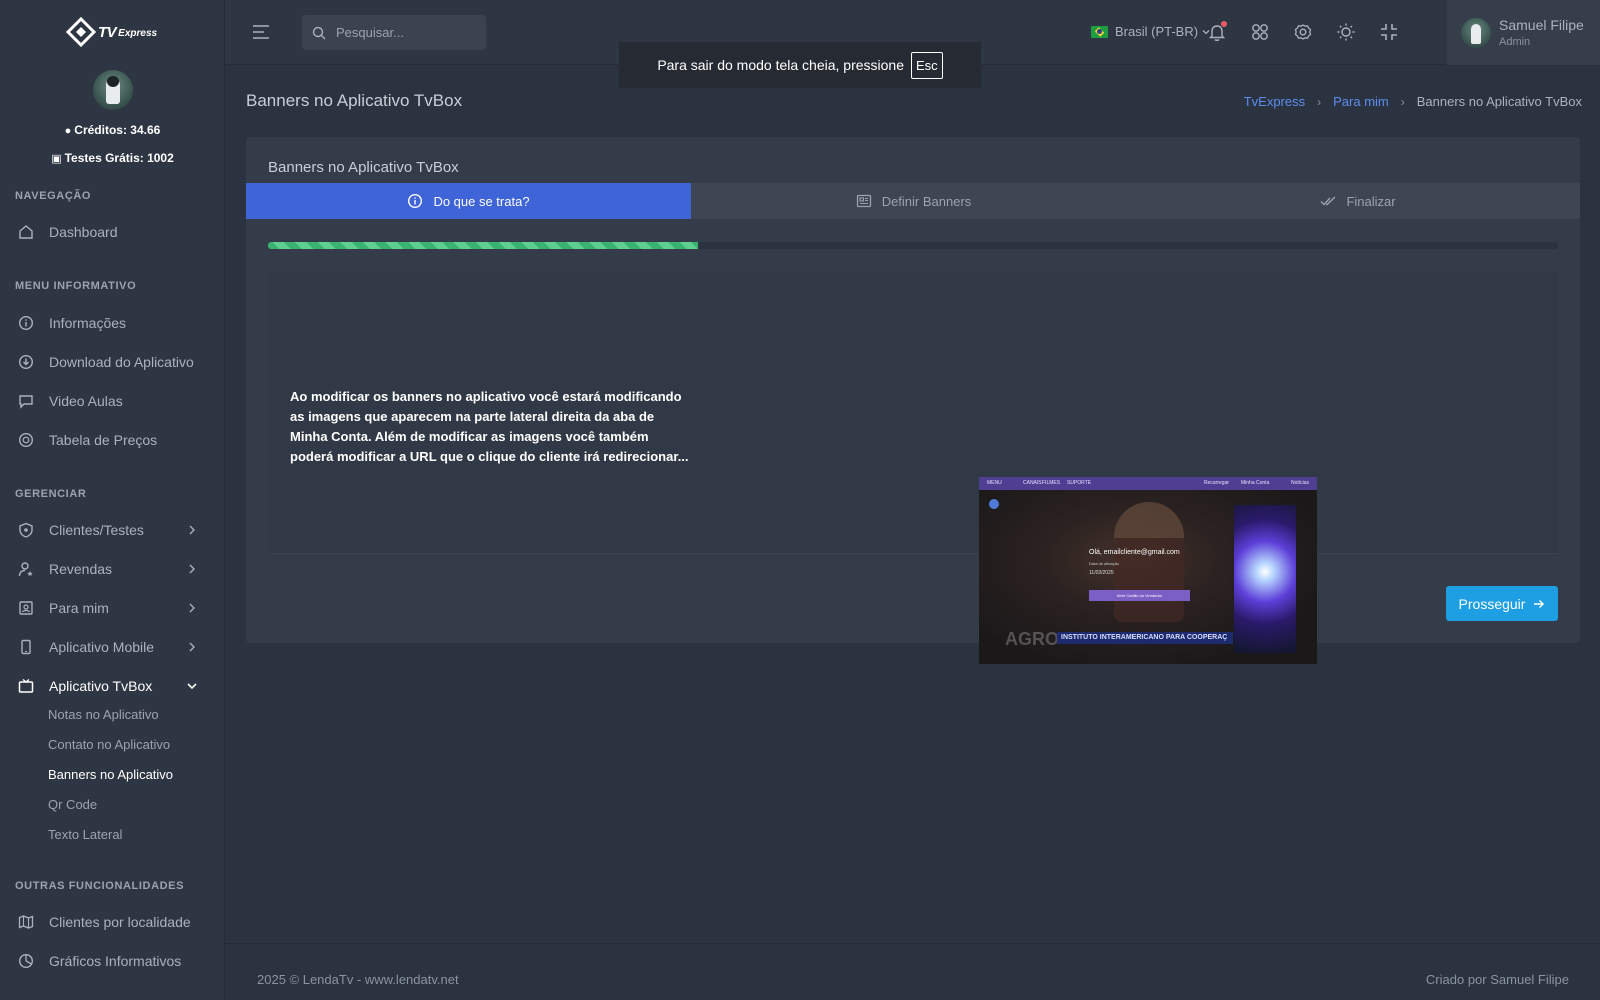  I want to click on step-do-que-se-trata: Do que se trata?, so click(468, 201).